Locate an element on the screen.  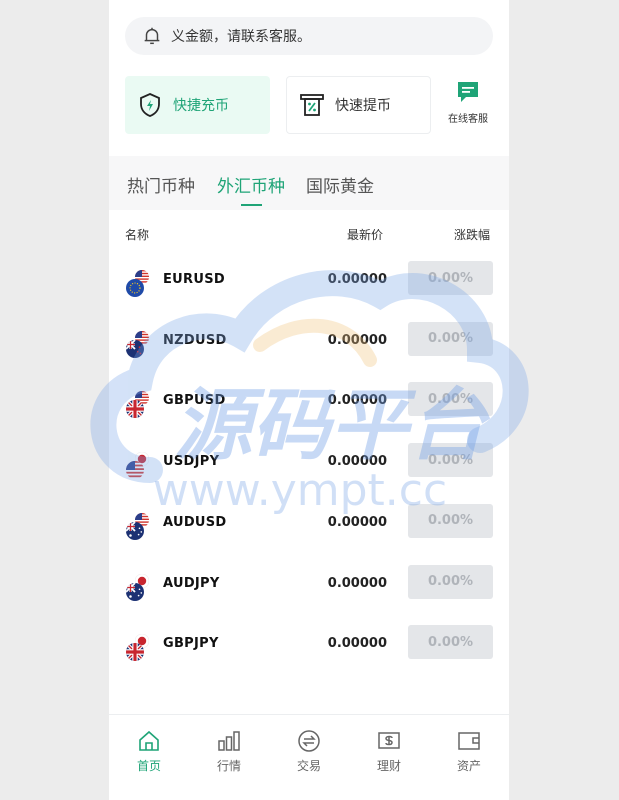
tab-active-indicator is located at coordinates (251, 205).